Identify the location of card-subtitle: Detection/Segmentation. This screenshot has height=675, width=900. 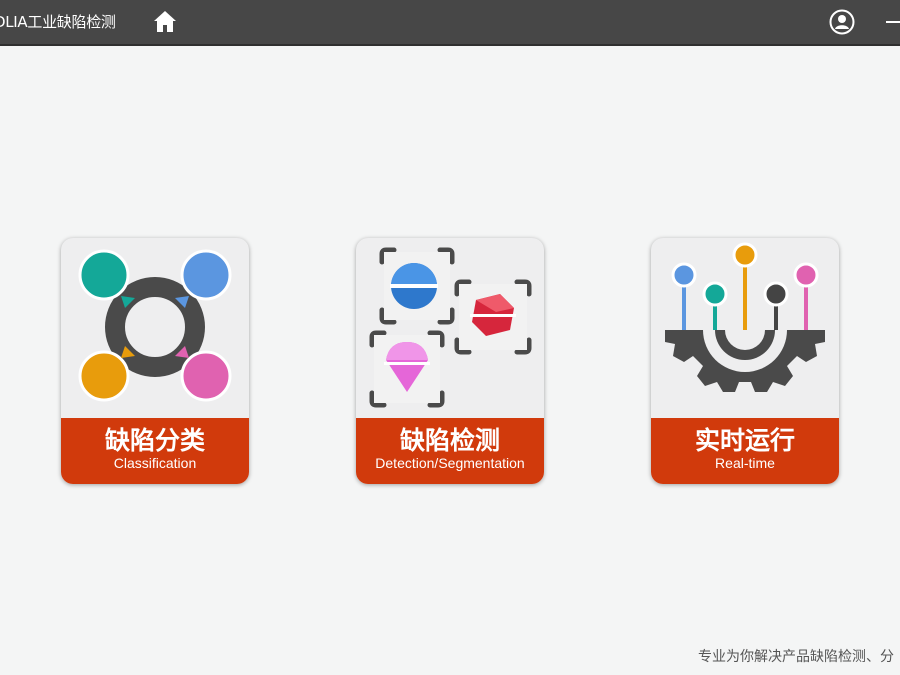
(450, 463).